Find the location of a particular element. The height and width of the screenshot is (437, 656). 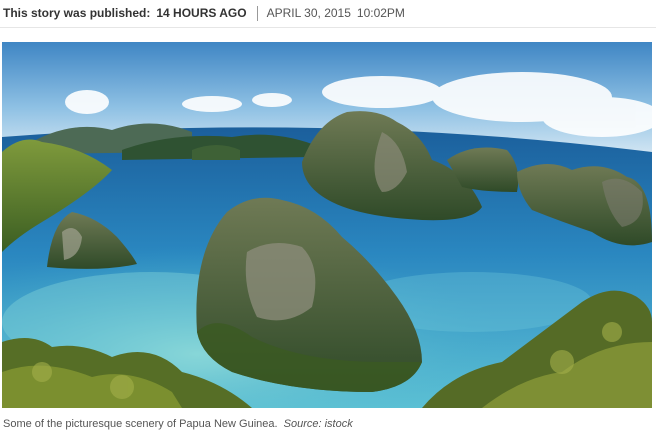

meta-separator is located at coordinates (257, 13).